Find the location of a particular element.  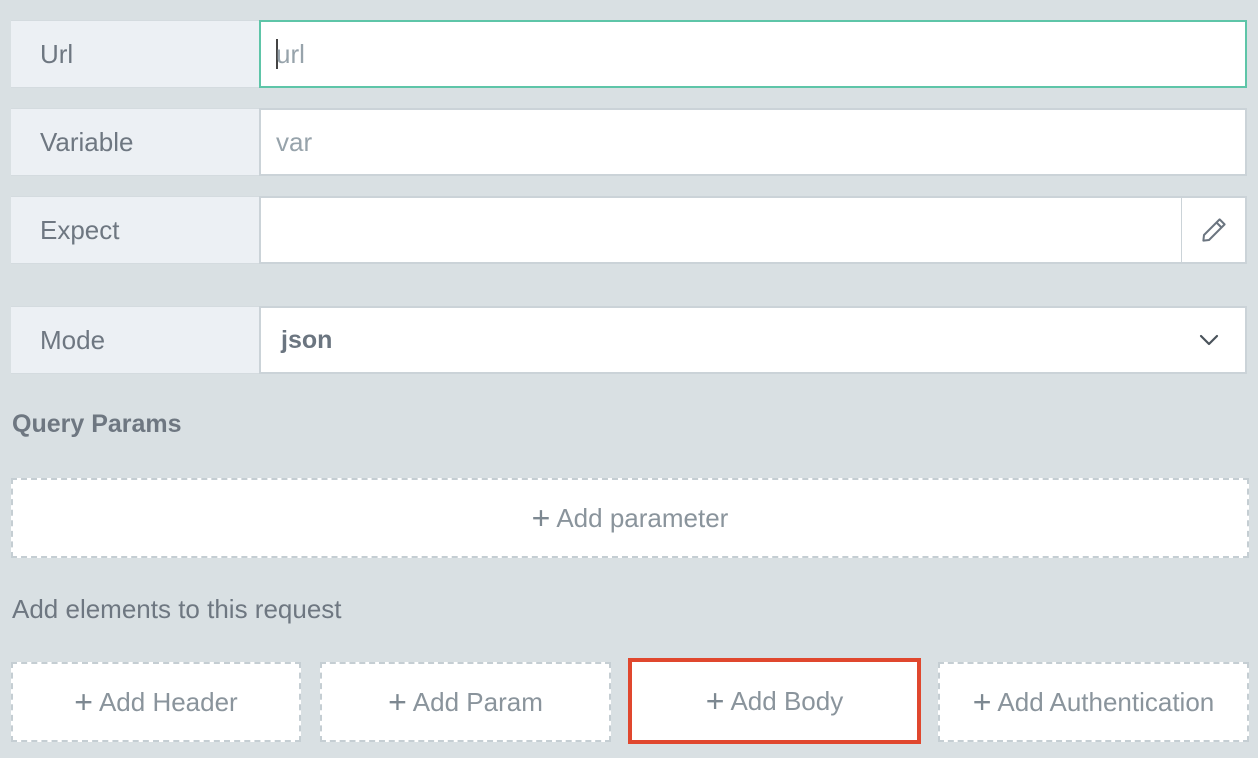

expect-edit-button is located at coordinates (1214, 230).